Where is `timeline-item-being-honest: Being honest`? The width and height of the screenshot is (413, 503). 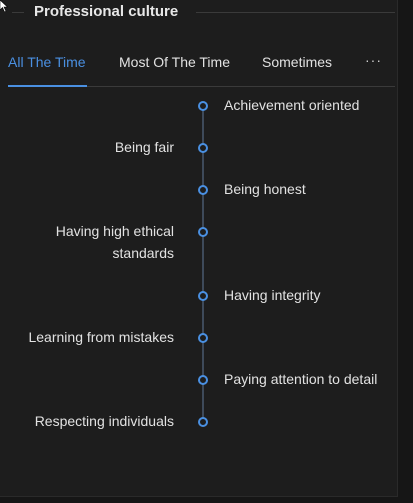 timeline-item-being-honest: Being honest is located at coordinates (265, 189).